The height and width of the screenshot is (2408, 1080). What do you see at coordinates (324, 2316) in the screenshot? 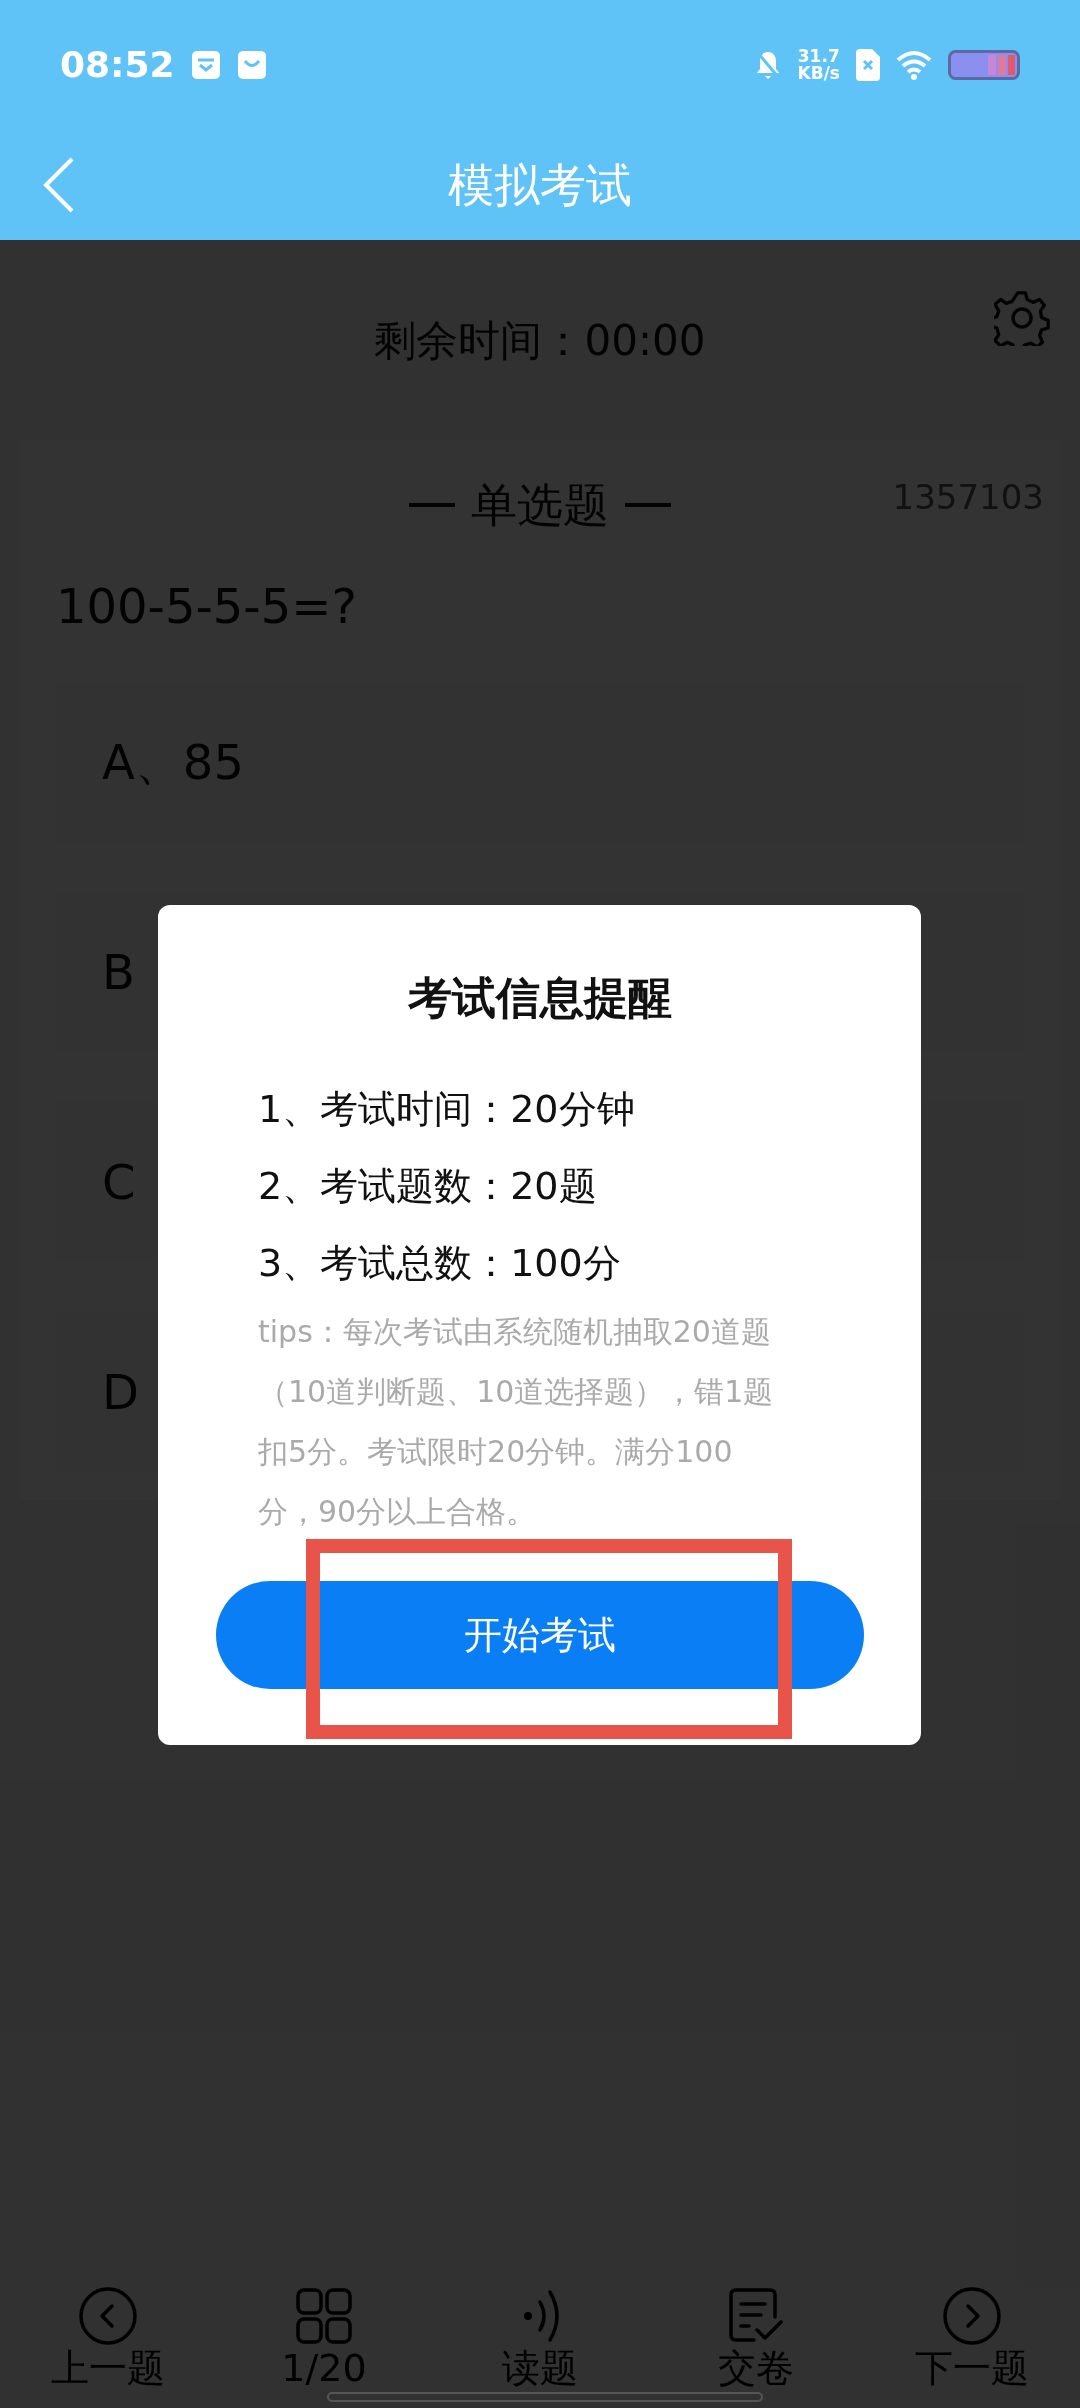
I see `grid-icon` at bounding box center [324, 2316].